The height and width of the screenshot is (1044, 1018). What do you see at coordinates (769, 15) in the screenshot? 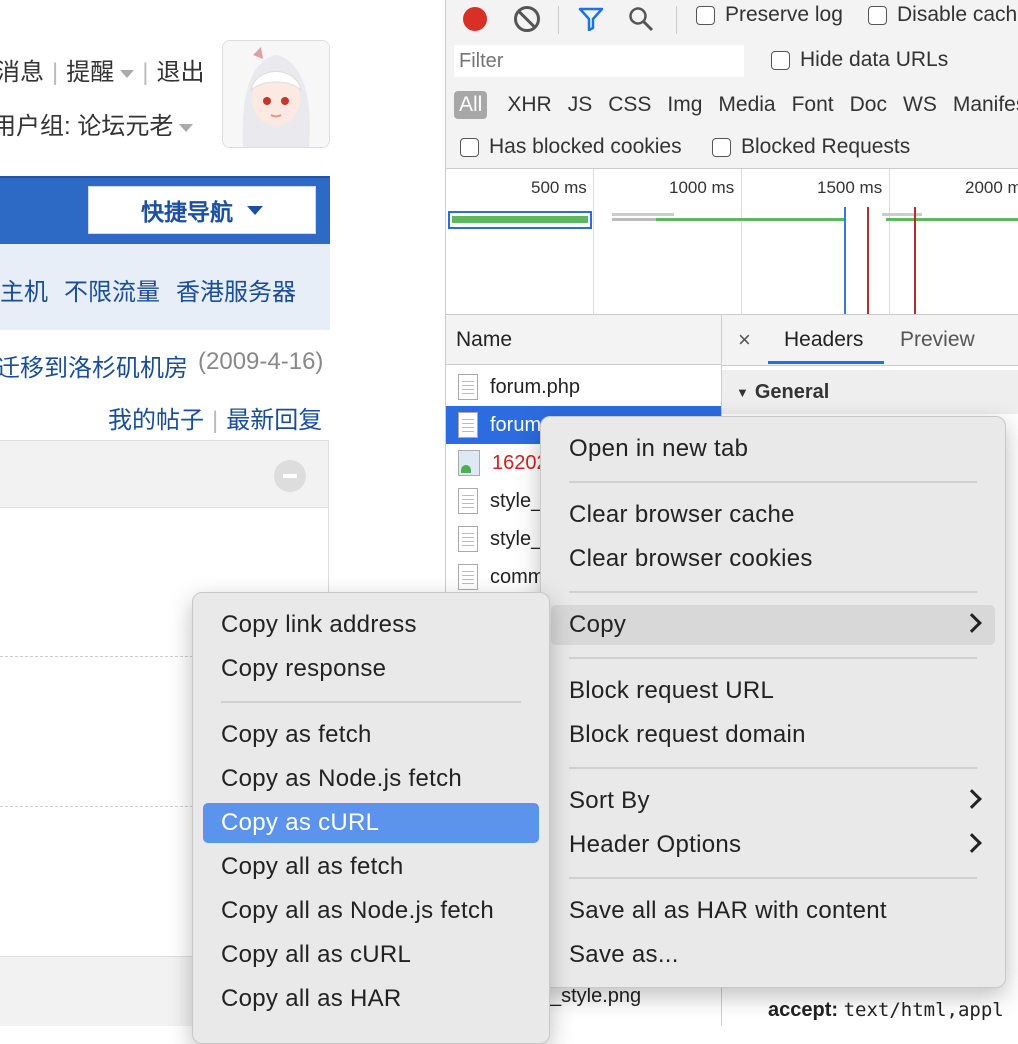
I see `preserve-log-checkbox: Preserve log` at bounding box center [769, 15].